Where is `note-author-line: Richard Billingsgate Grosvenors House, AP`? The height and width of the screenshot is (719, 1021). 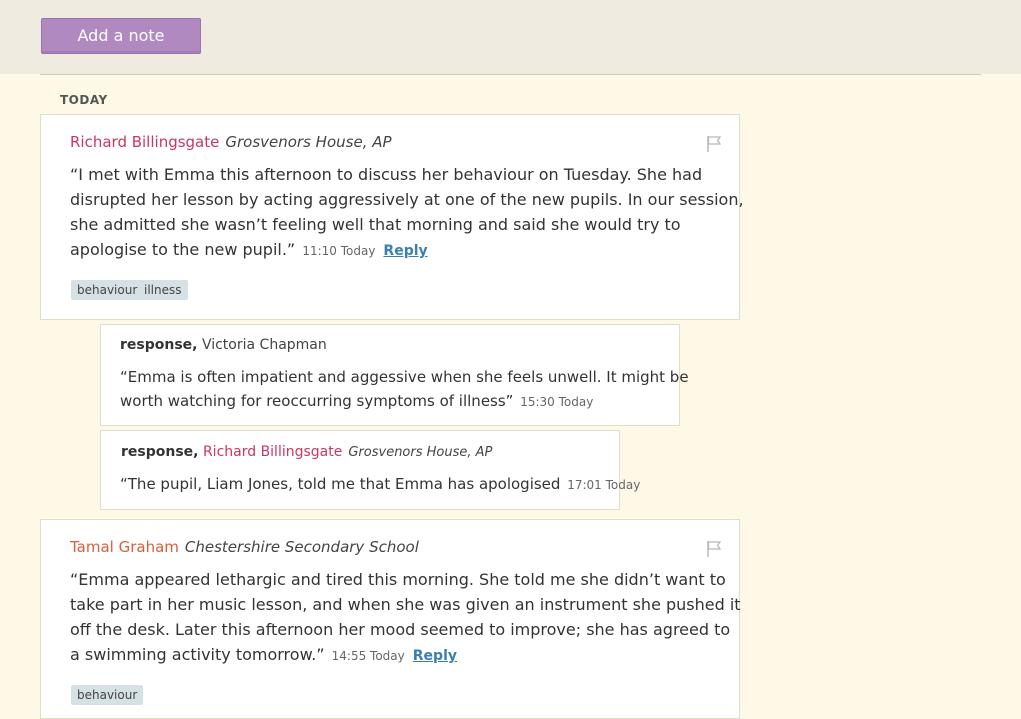
note-author-line: Richard Billingsgate Grosvenors House, AP is located at coordinates (231, 142).